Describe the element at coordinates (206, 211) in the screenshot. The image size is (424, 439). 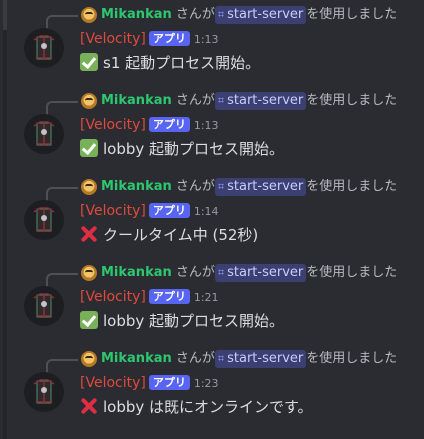
I see `timestamp: 1:14` at that location.